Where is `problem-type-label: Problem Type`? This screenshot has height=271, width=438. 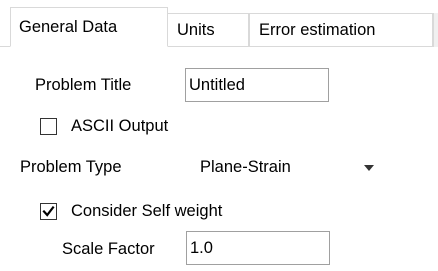 problem-type-label: Problem Type is located at coordinates (71, 167).